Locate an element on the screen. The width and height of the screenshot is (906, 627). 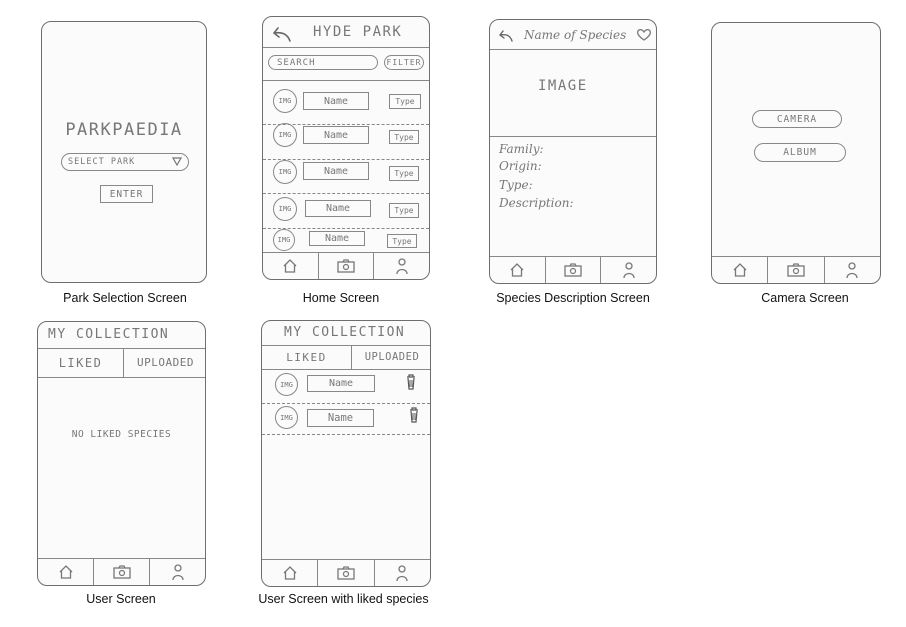
home-title: HYDE PARK is located at coordinates (358, 32).